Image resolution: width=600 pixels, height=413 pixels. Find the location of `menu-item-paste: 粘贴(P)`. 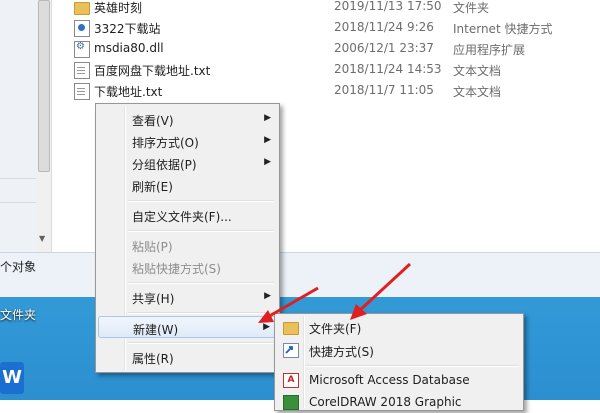

menu-item-paste: 粘贴(P) is located at coordinates (187, 245).